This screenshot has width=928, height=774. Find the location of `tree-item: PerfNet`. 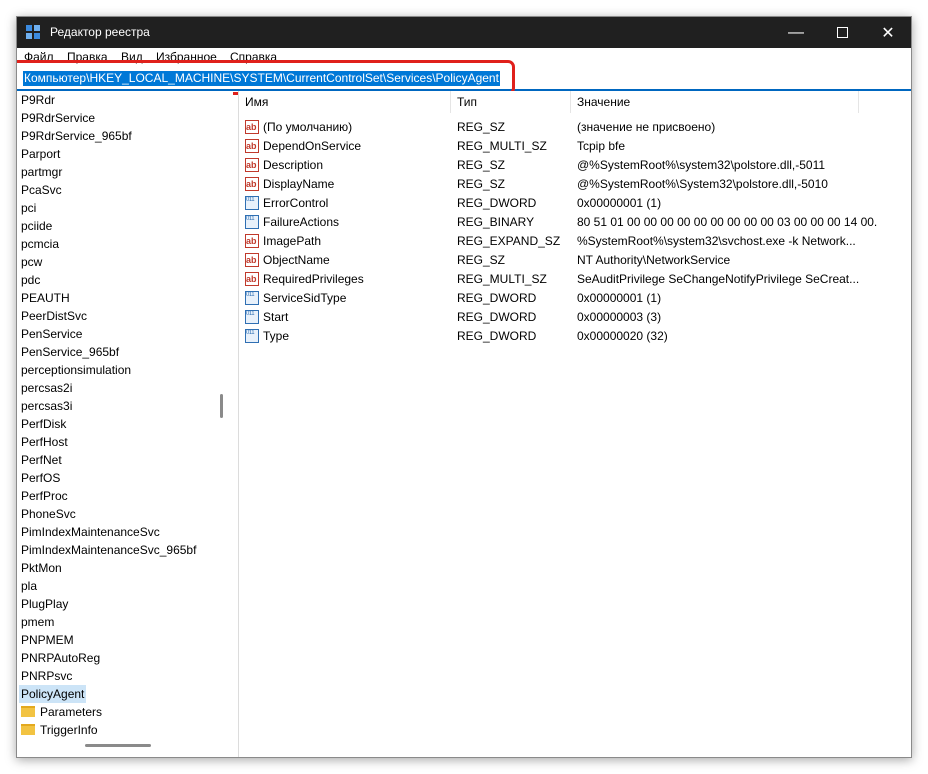

tree-item: PerfNet is located at coordinates (41, 460).